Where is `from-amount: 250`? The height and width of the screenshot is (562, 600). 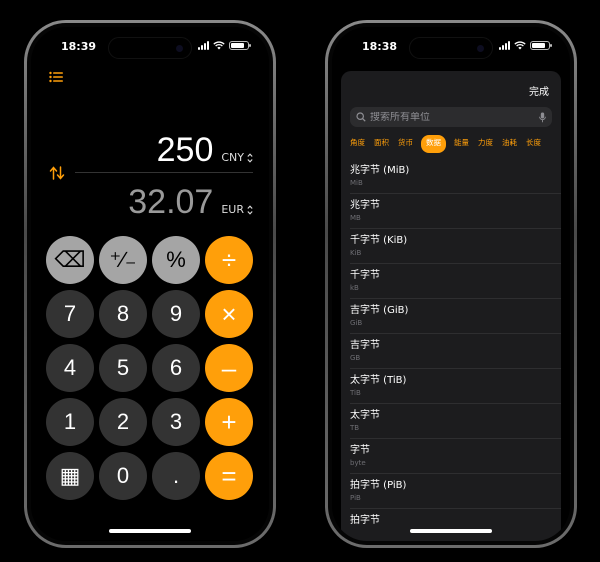
from-amount: 250 is located at coordinates (185, 150).